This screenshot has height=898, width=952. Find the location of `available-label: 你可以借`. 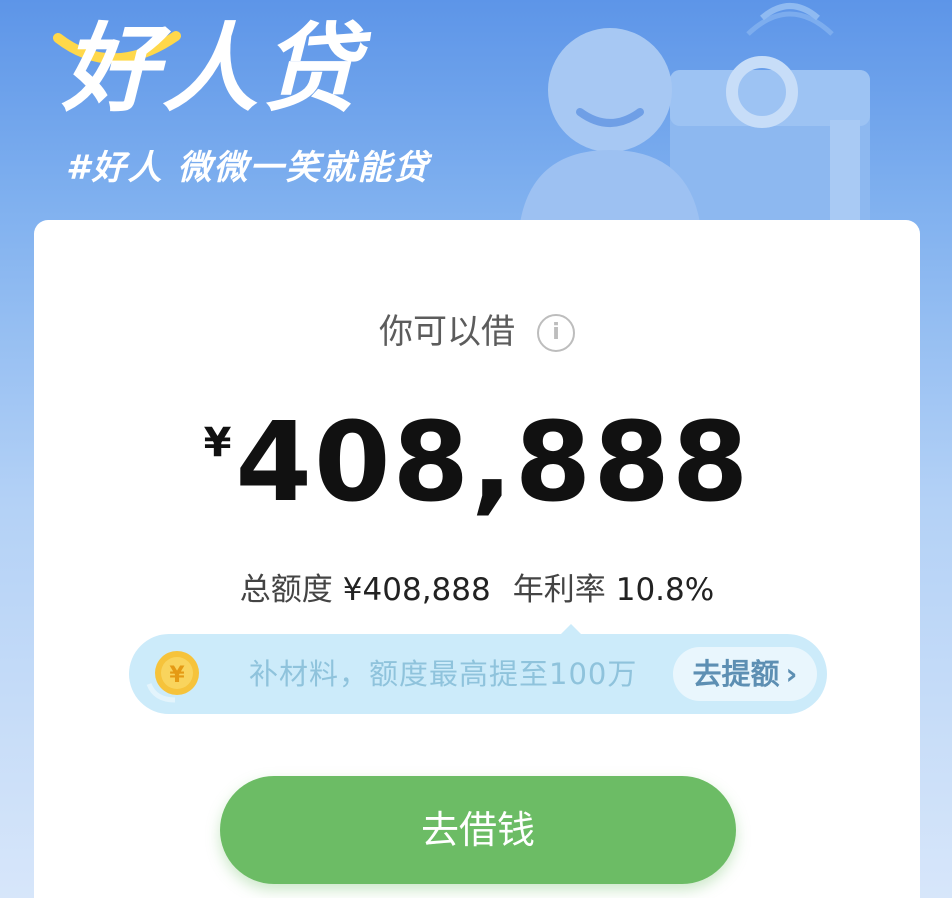

available-label: 你可以借 is located at coordinates (447, 332).